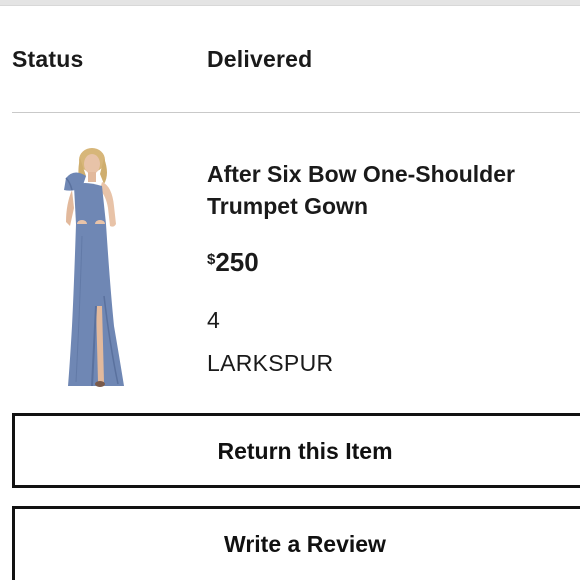  I want to click on product-size: 4, so click(213, 320).